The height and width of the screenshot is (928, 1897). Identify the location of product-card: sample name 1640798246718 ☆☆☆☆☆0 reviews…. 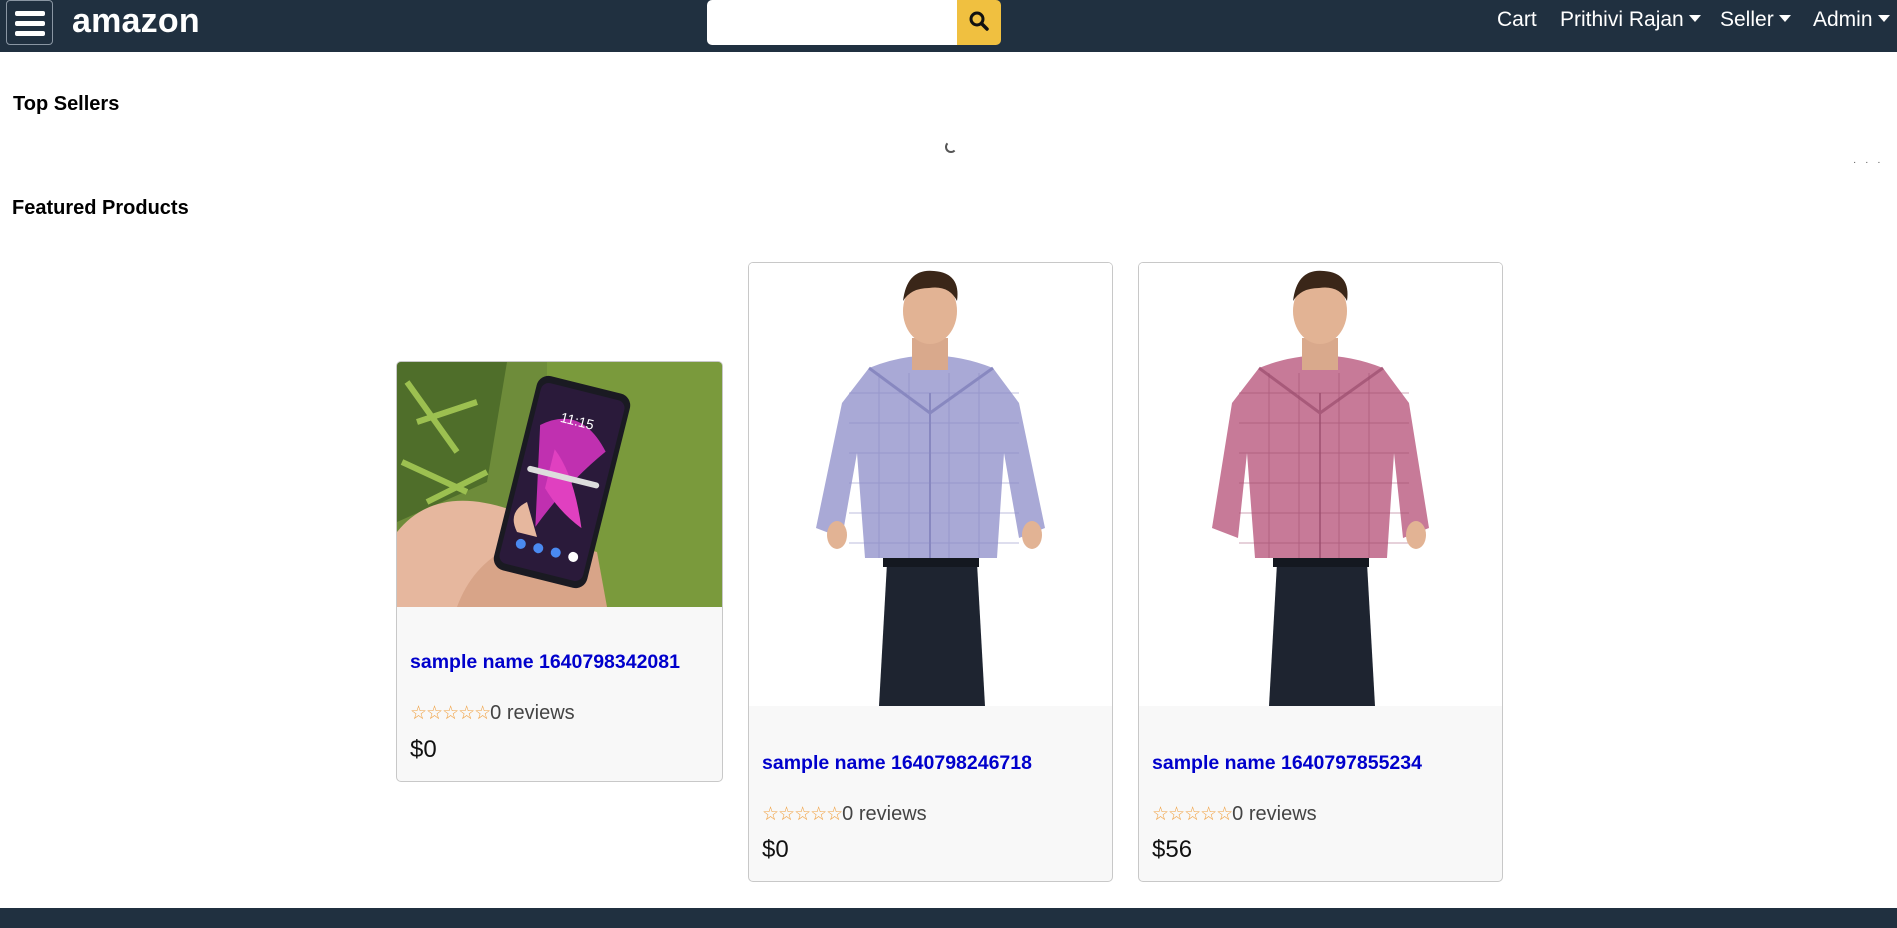
(930, 572).